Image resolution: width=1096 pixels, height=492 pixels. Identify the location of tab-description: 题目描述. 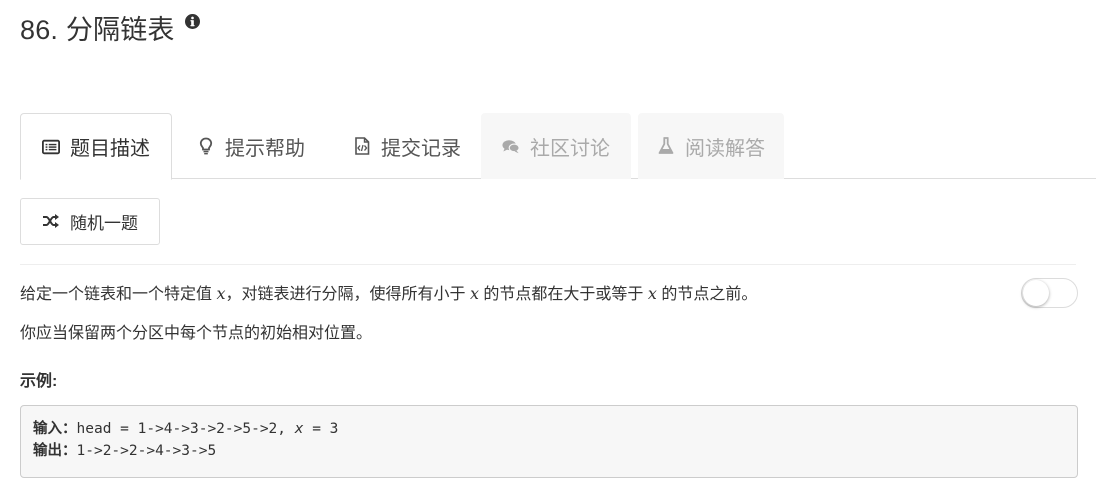
(96, 146).